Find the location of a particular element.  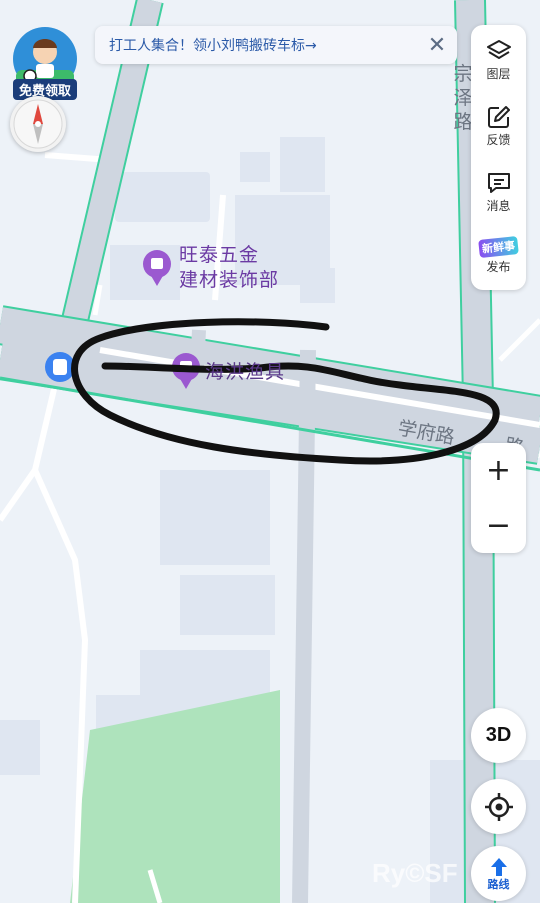

route-button: 路线 is located at coordinates (498, 873).